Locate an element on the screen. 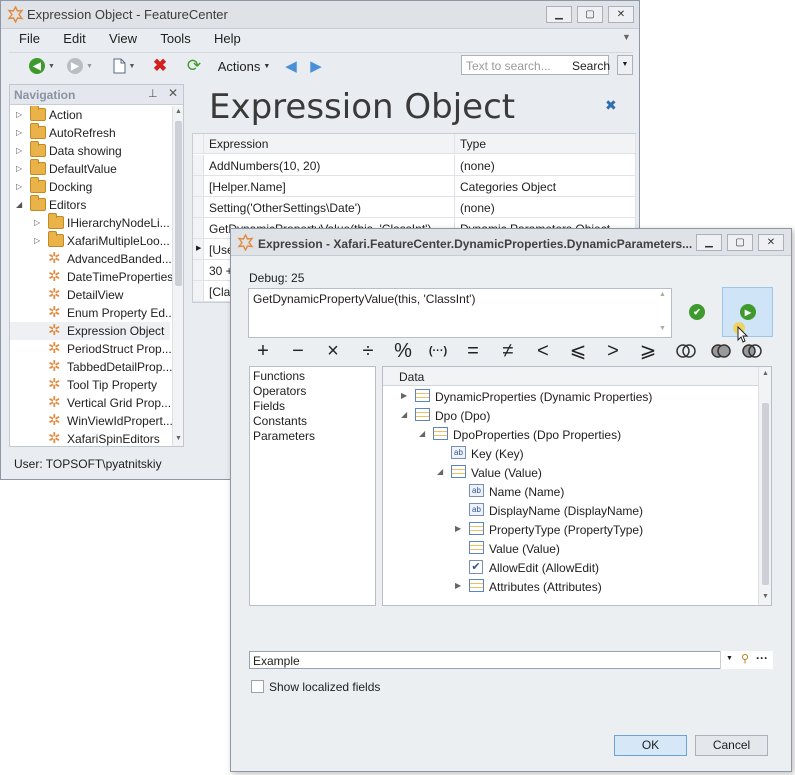 The image size is (795, 775). nav-item: ▷ DefaultValue is located at coordinates (90, 168).